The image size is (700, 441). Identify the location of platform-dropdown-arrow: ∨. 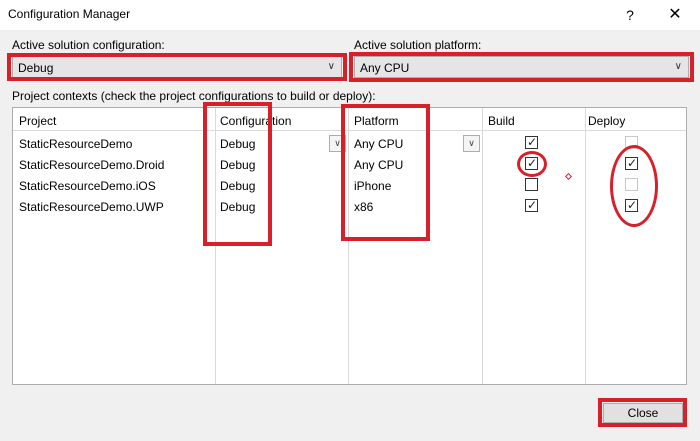
(471, 143).